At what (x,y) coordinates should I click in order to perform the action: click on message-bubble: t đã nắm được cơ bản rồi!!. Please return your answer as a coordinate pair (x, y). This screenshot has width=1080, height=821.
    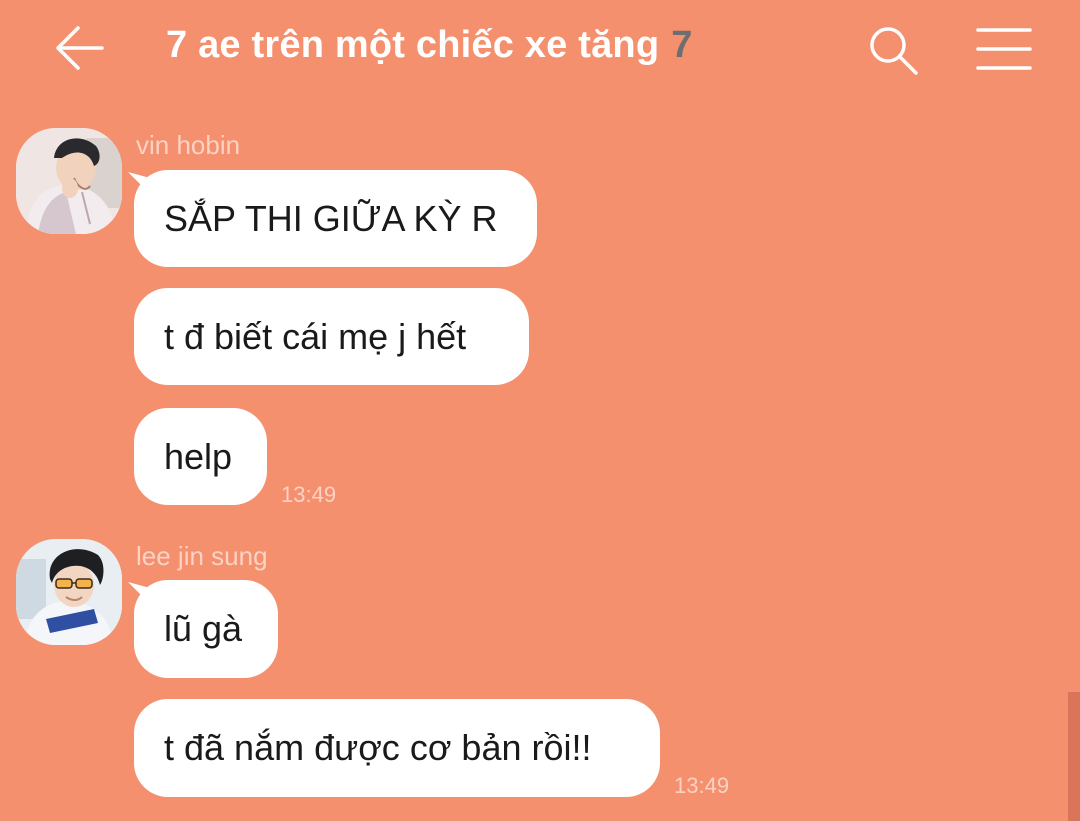
    Looking at the image, I should click on (397, 748).